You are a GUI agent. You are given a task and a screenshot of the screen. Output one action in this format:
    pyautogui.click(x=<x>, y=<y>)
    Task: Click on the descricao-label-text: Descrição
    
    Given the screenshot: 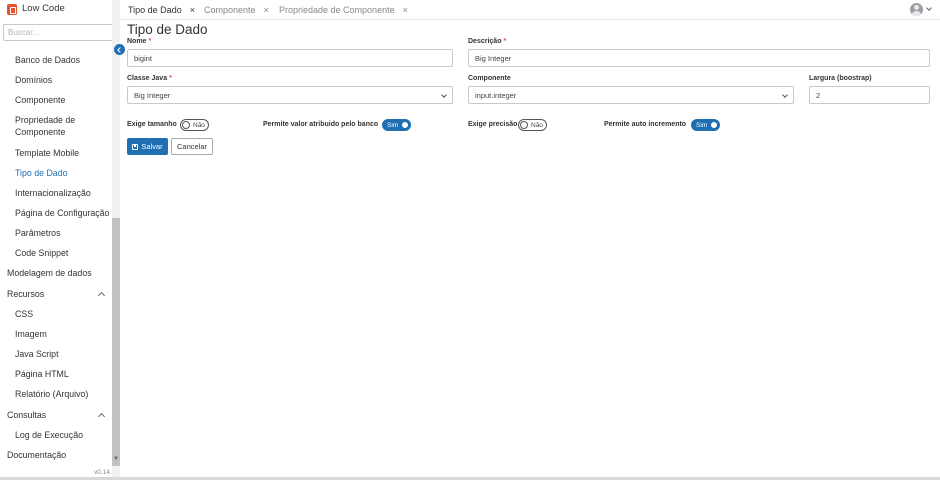 What is the action you would take?
    pyautogui.click(x=485, y=41)
    